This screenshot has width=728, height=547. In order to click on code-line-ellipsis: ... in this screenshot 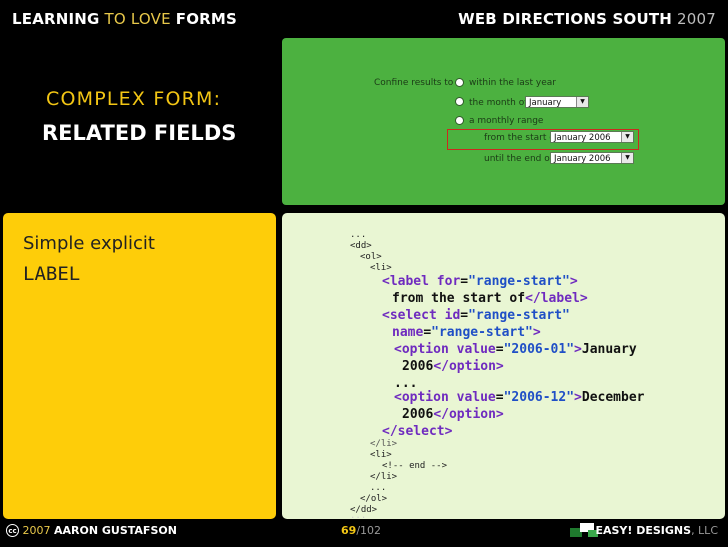, I will do `click(406, 383)`.